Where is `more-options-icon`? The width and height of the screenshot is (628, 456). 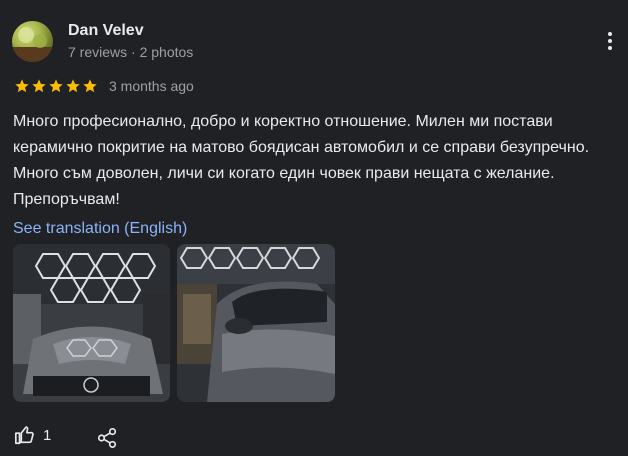 more-options-icon is located at coordinates (610, 43).